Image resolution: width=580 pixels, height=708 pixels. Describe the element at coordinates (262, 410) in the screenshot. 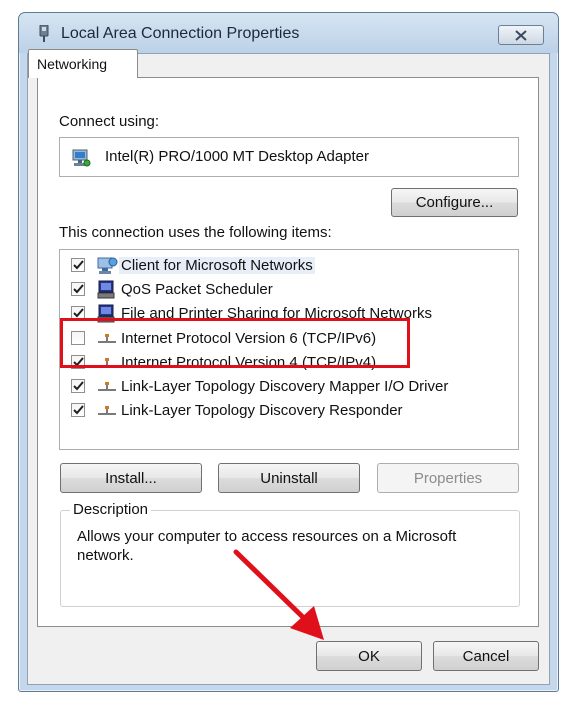

I see `item-label: Link-Layer Topology Discovery Responder` at that location.